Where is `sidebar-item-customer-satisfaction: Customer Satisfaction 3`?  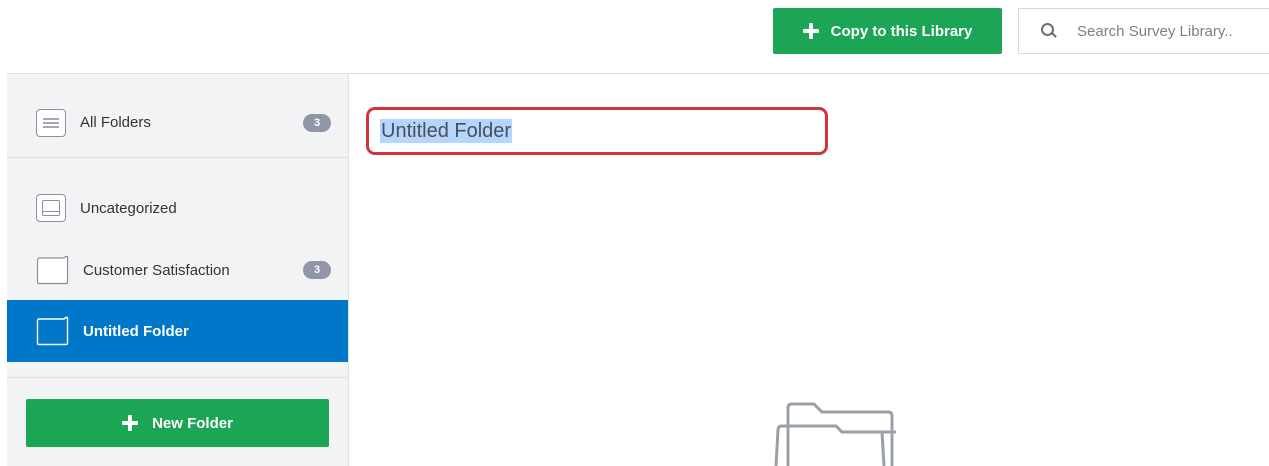
sidebar-item-customer-satisfaction: Customer Satisfaction 3 is located at coordinates (177, 270).